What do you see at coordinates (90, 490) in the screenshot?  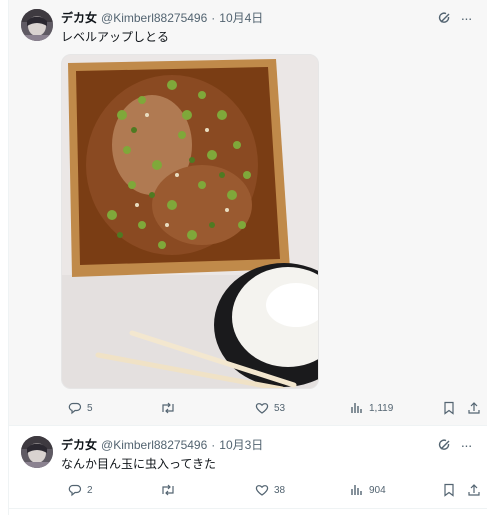 I see `reply-count: 2` at bounding box center [90, 490].